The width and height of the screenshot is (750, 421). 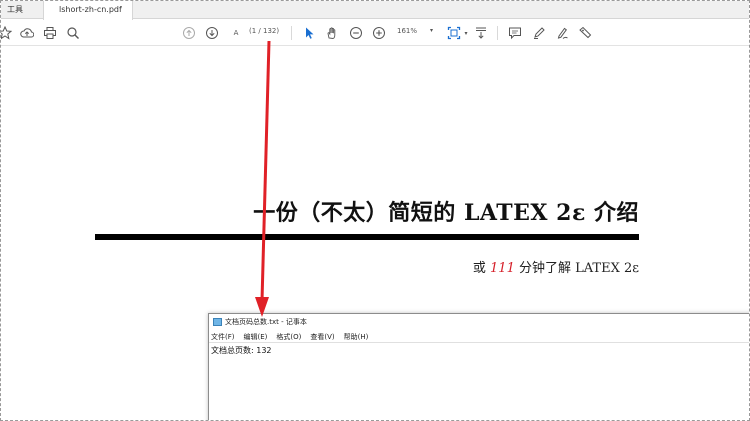 I want to click on document-subtitle: 或 111 分钟了解 LATEX 2ε, so click(x=556, y=266).